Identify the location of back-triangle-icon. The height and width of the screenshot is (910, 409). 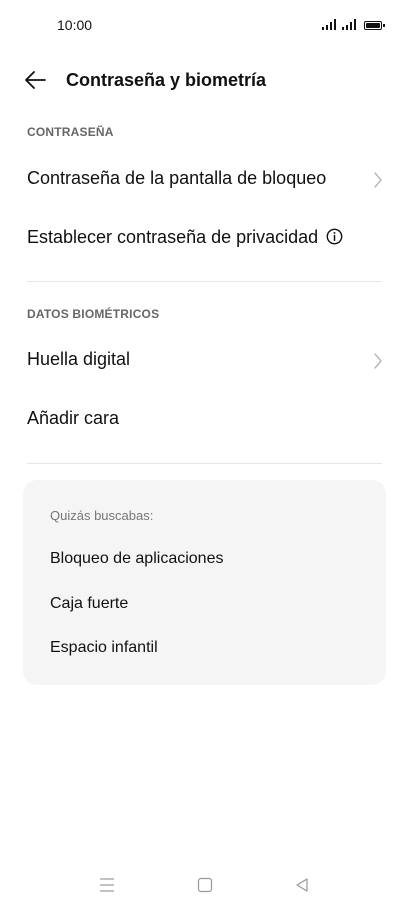
(302, 885).